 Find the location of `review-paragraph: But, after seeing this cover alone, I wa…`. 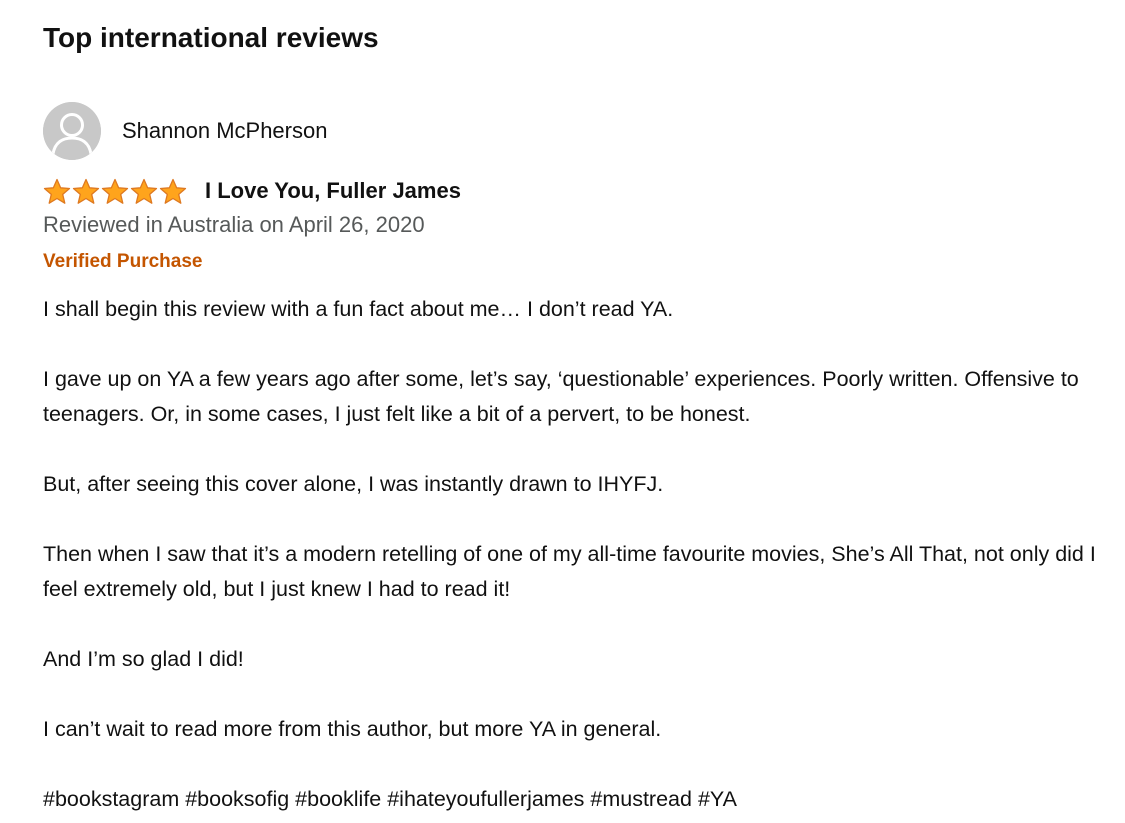

review-paragraph: But, after seeing this cover alone, I wa… is located at coordinates (353, 484).